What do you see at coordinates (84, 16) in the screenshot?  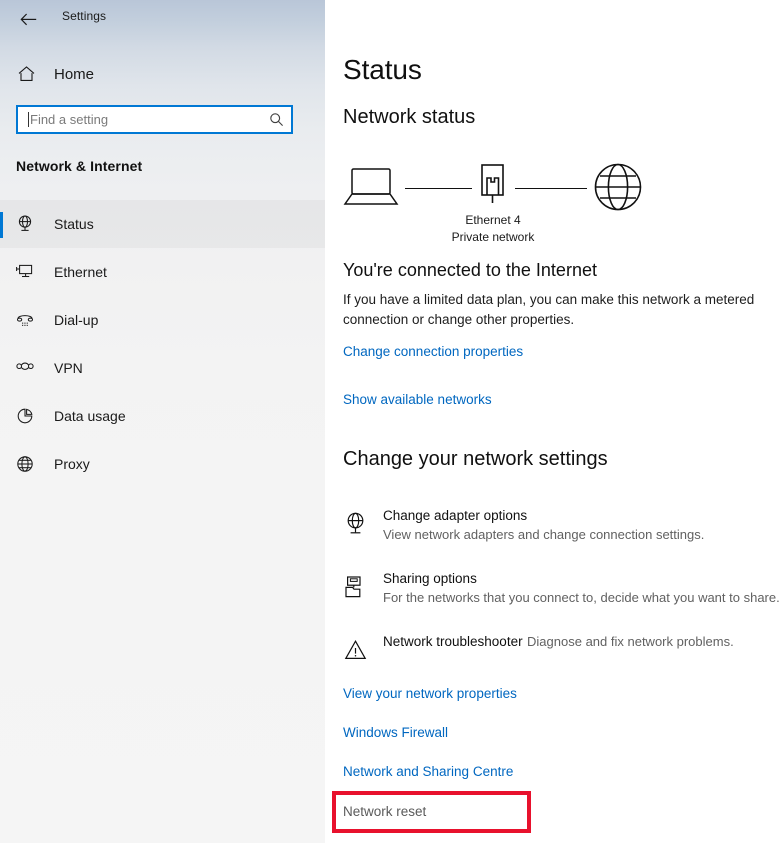 I see `window-title: Settings` at bounding box center [84, 16].